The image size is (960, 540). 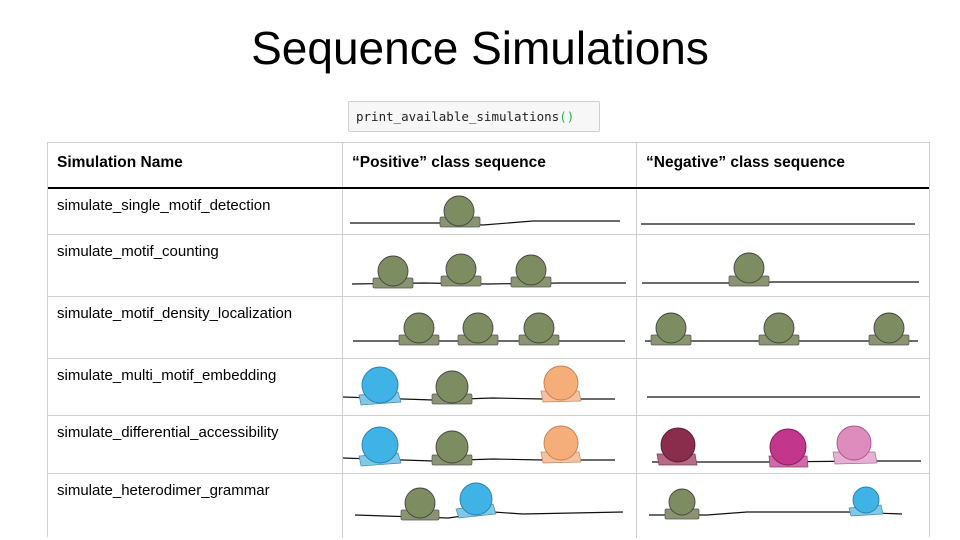 What do you see at coordinates (167, 375) in the screenshot?
I see `simulation-name: simulate_multi_motif_embedding` at bounding box center [167, 375].